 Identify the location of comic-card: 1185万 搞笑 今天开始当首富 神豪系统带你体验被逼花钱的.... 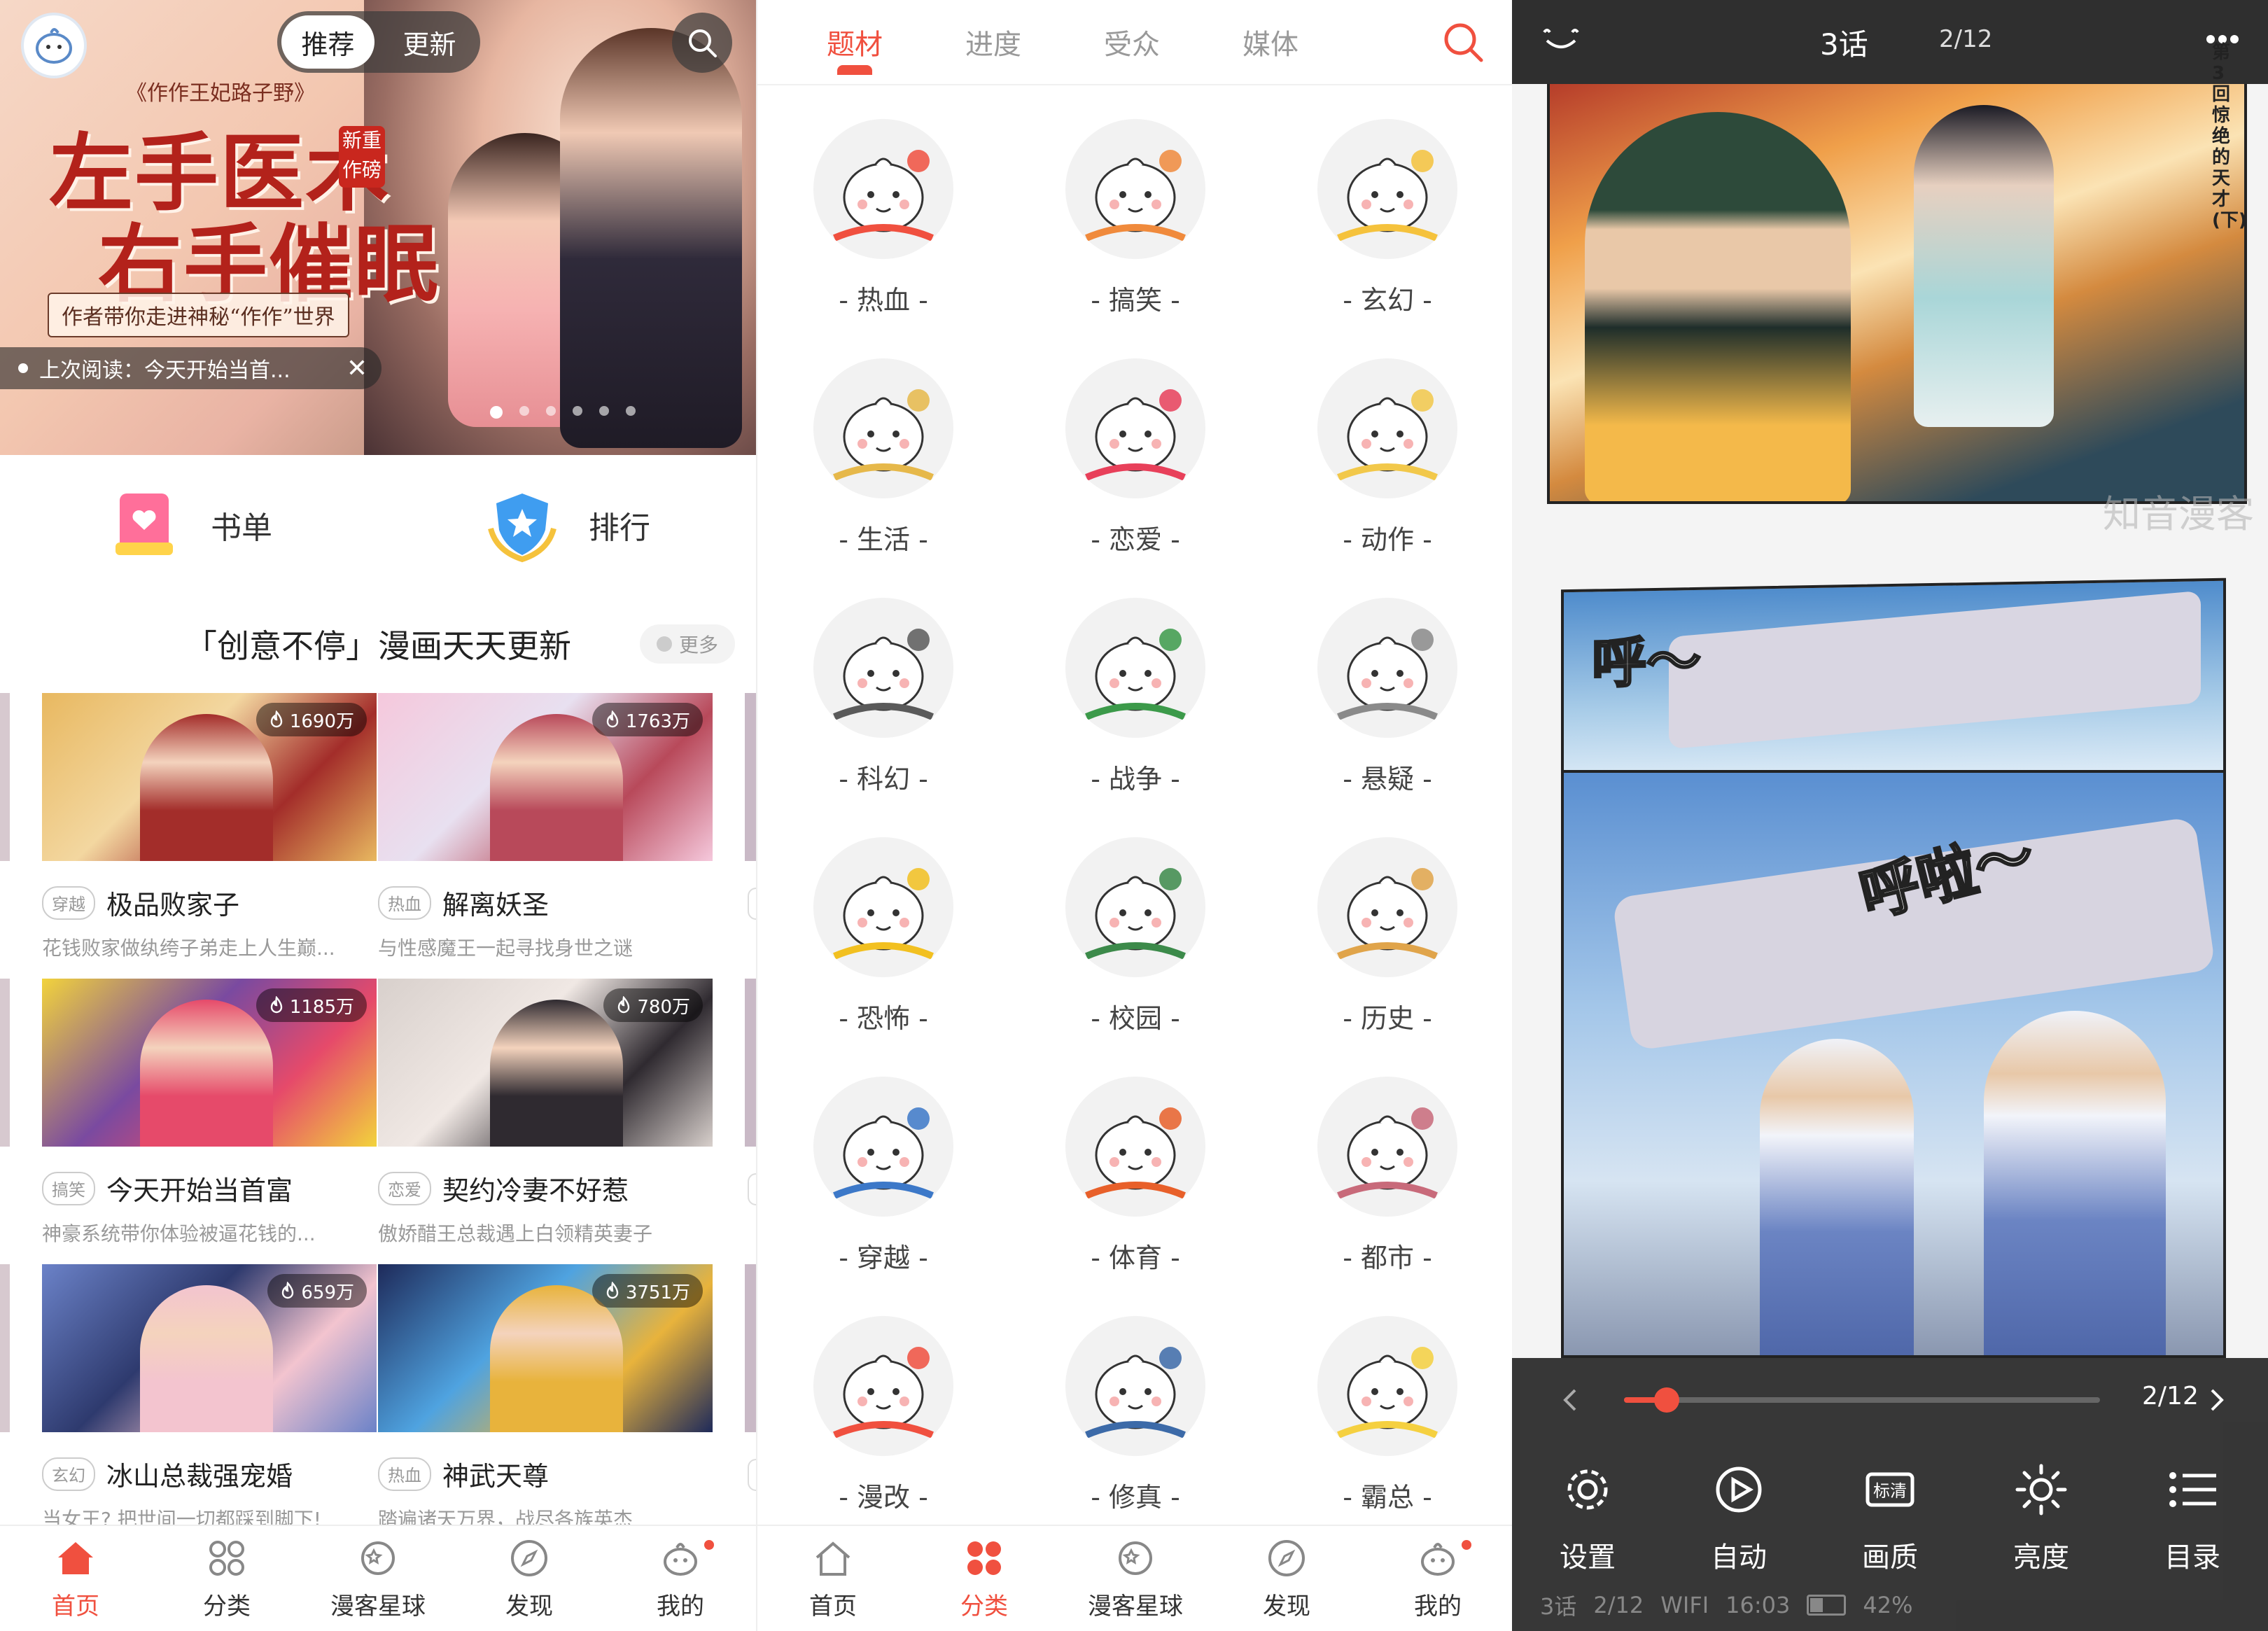
(209, 1113).